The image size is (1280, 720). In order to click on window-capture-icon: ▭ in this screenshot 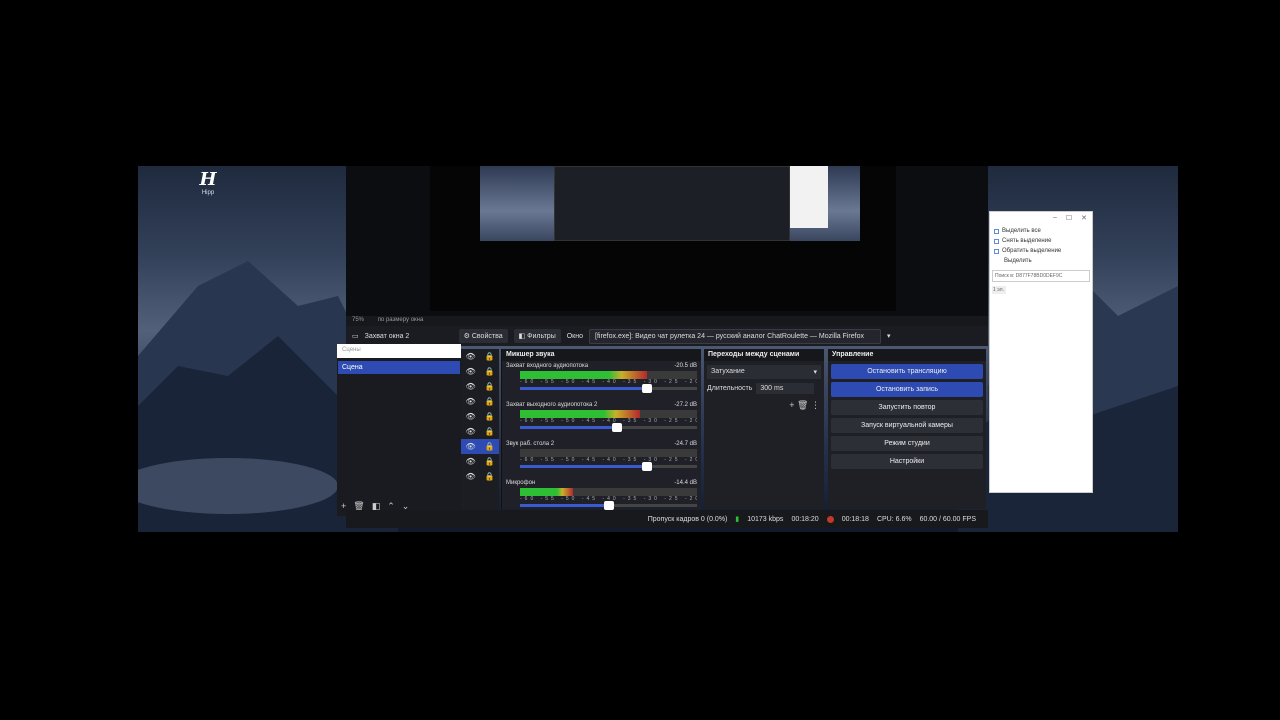, I will do `click(355, 336)`.